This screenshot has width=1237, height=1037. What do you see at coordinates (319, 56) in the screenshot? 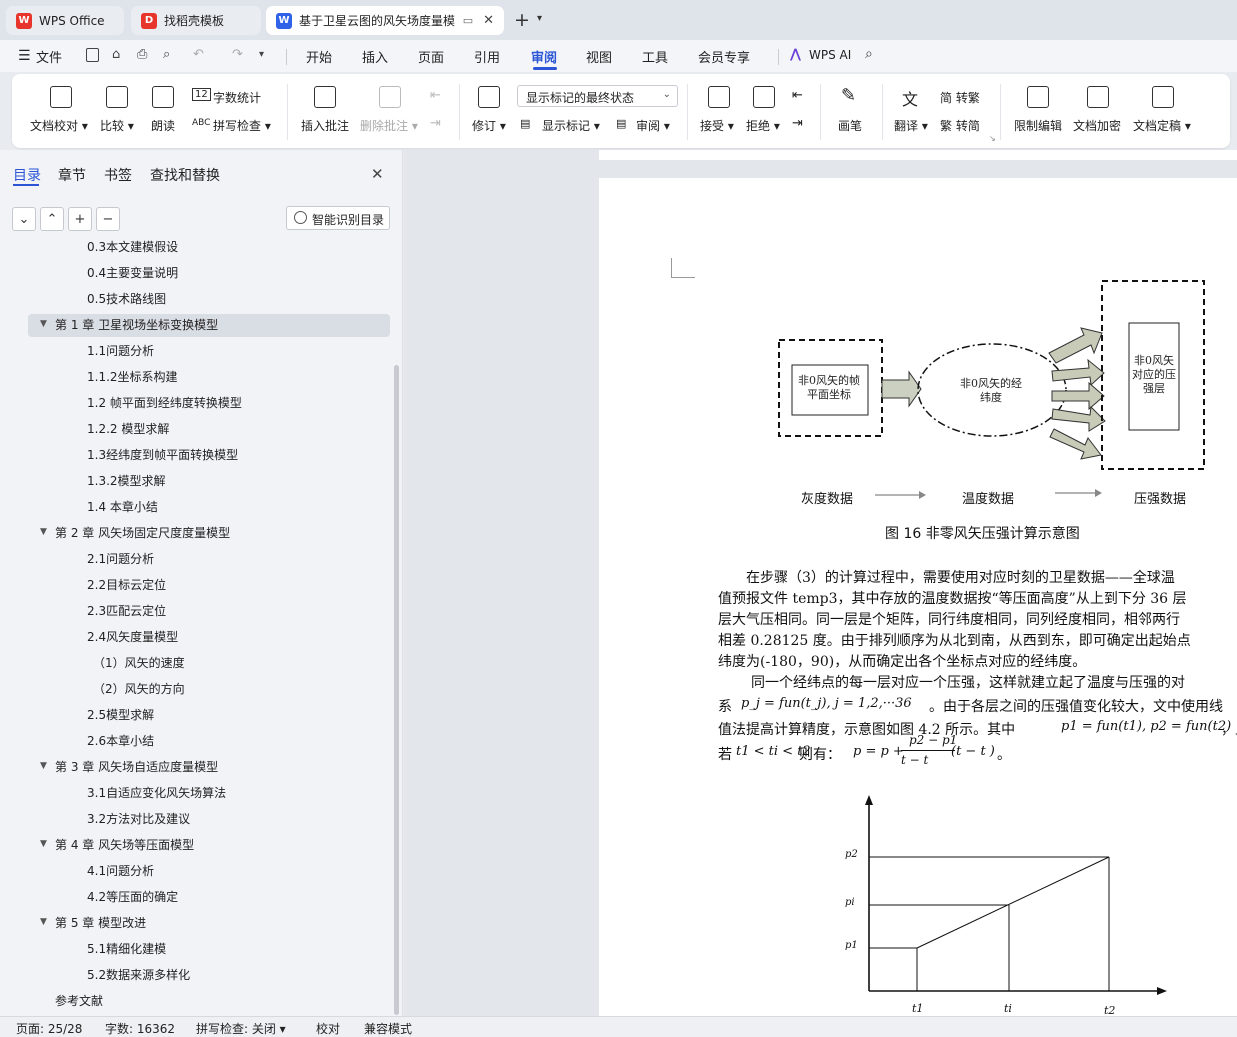
I see `menu-home: 开始` at bounding box center [319, 56].